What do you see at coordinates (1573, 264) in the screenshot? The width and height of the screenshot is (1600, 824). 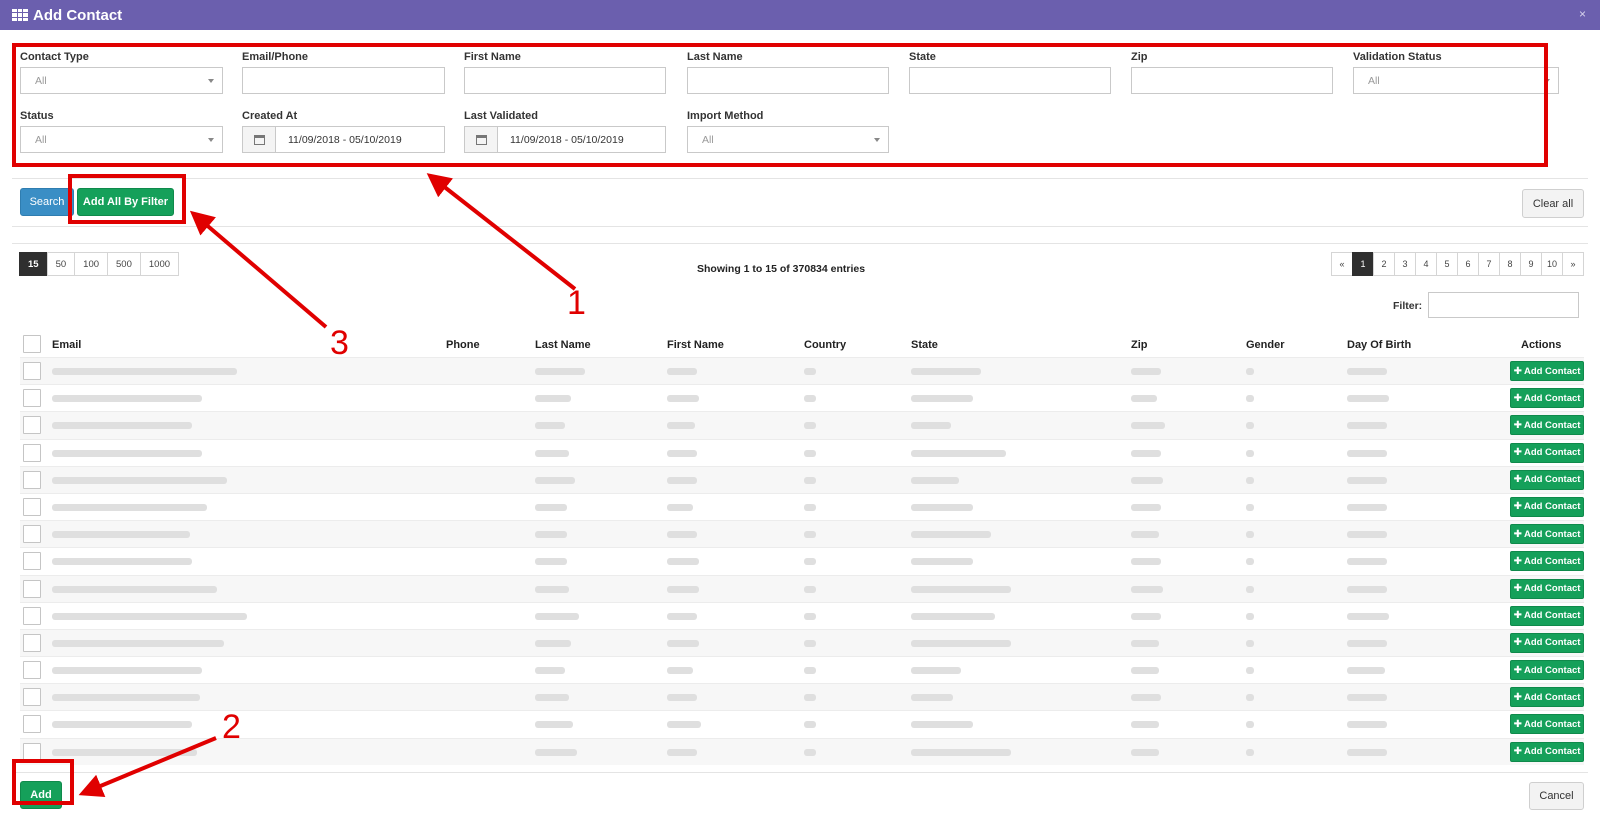 I see `next-page-button: »` at bounding box center [1573, 264].